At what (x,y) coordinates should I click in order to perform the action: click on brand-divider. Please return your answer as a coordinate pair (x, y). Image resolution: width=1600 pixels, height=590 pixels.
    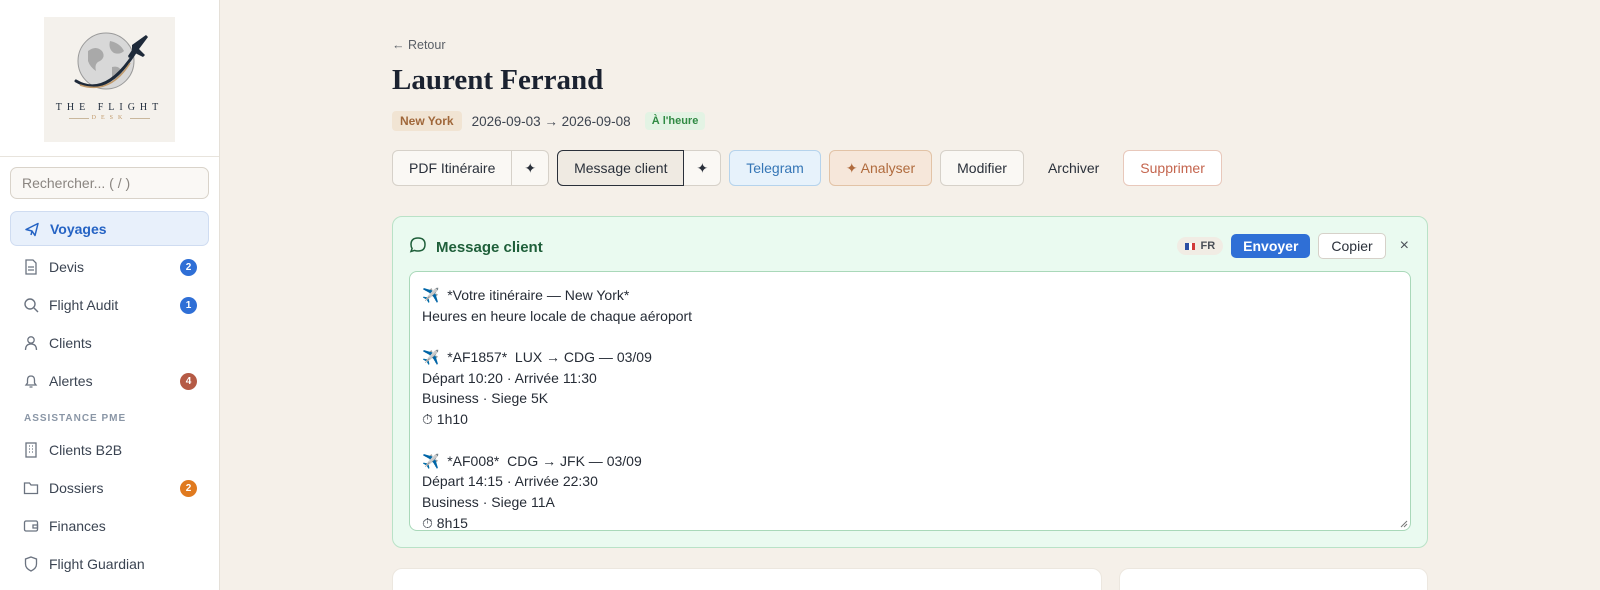
    Looking at the image, I should click on (140, 118).